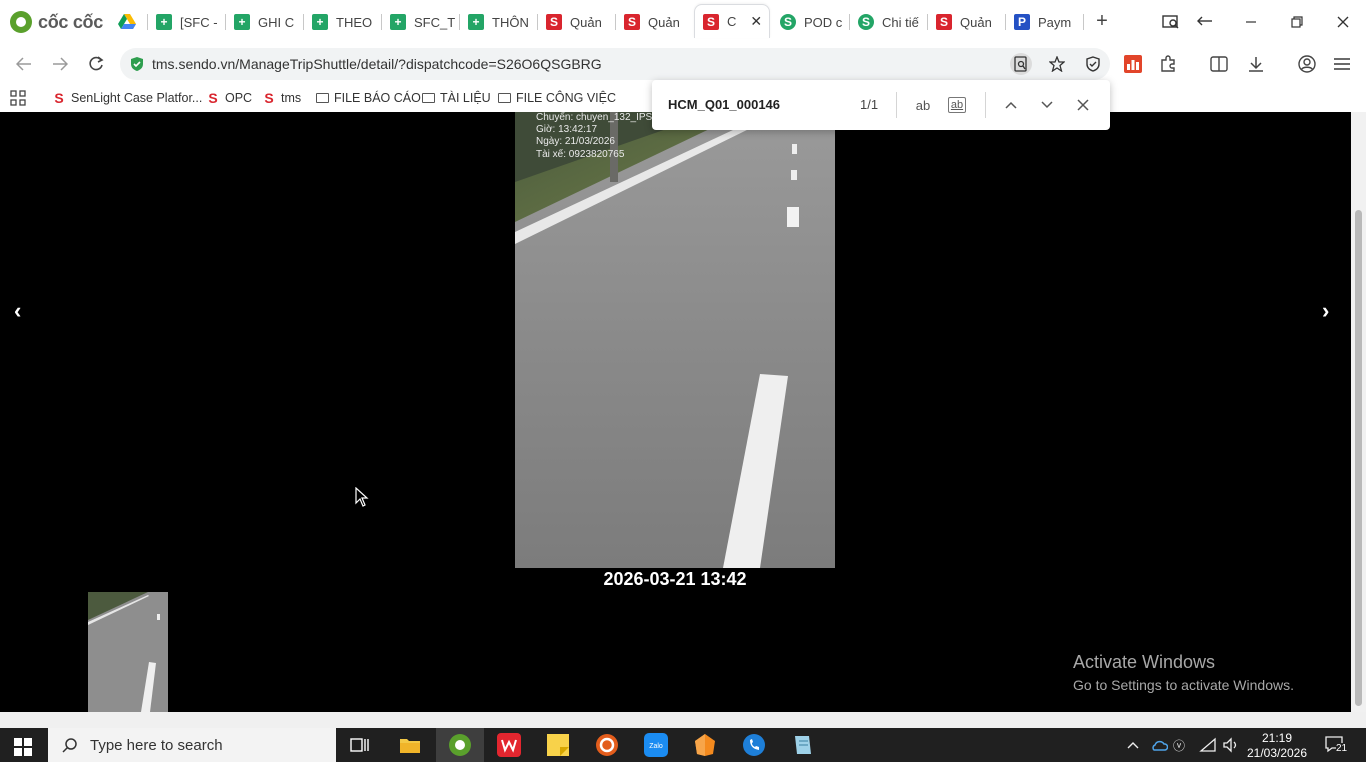  What do you see at coordinates (1256, 64) in the screenshot?
I see `downloads-button` at bounding box center [1256, 64].